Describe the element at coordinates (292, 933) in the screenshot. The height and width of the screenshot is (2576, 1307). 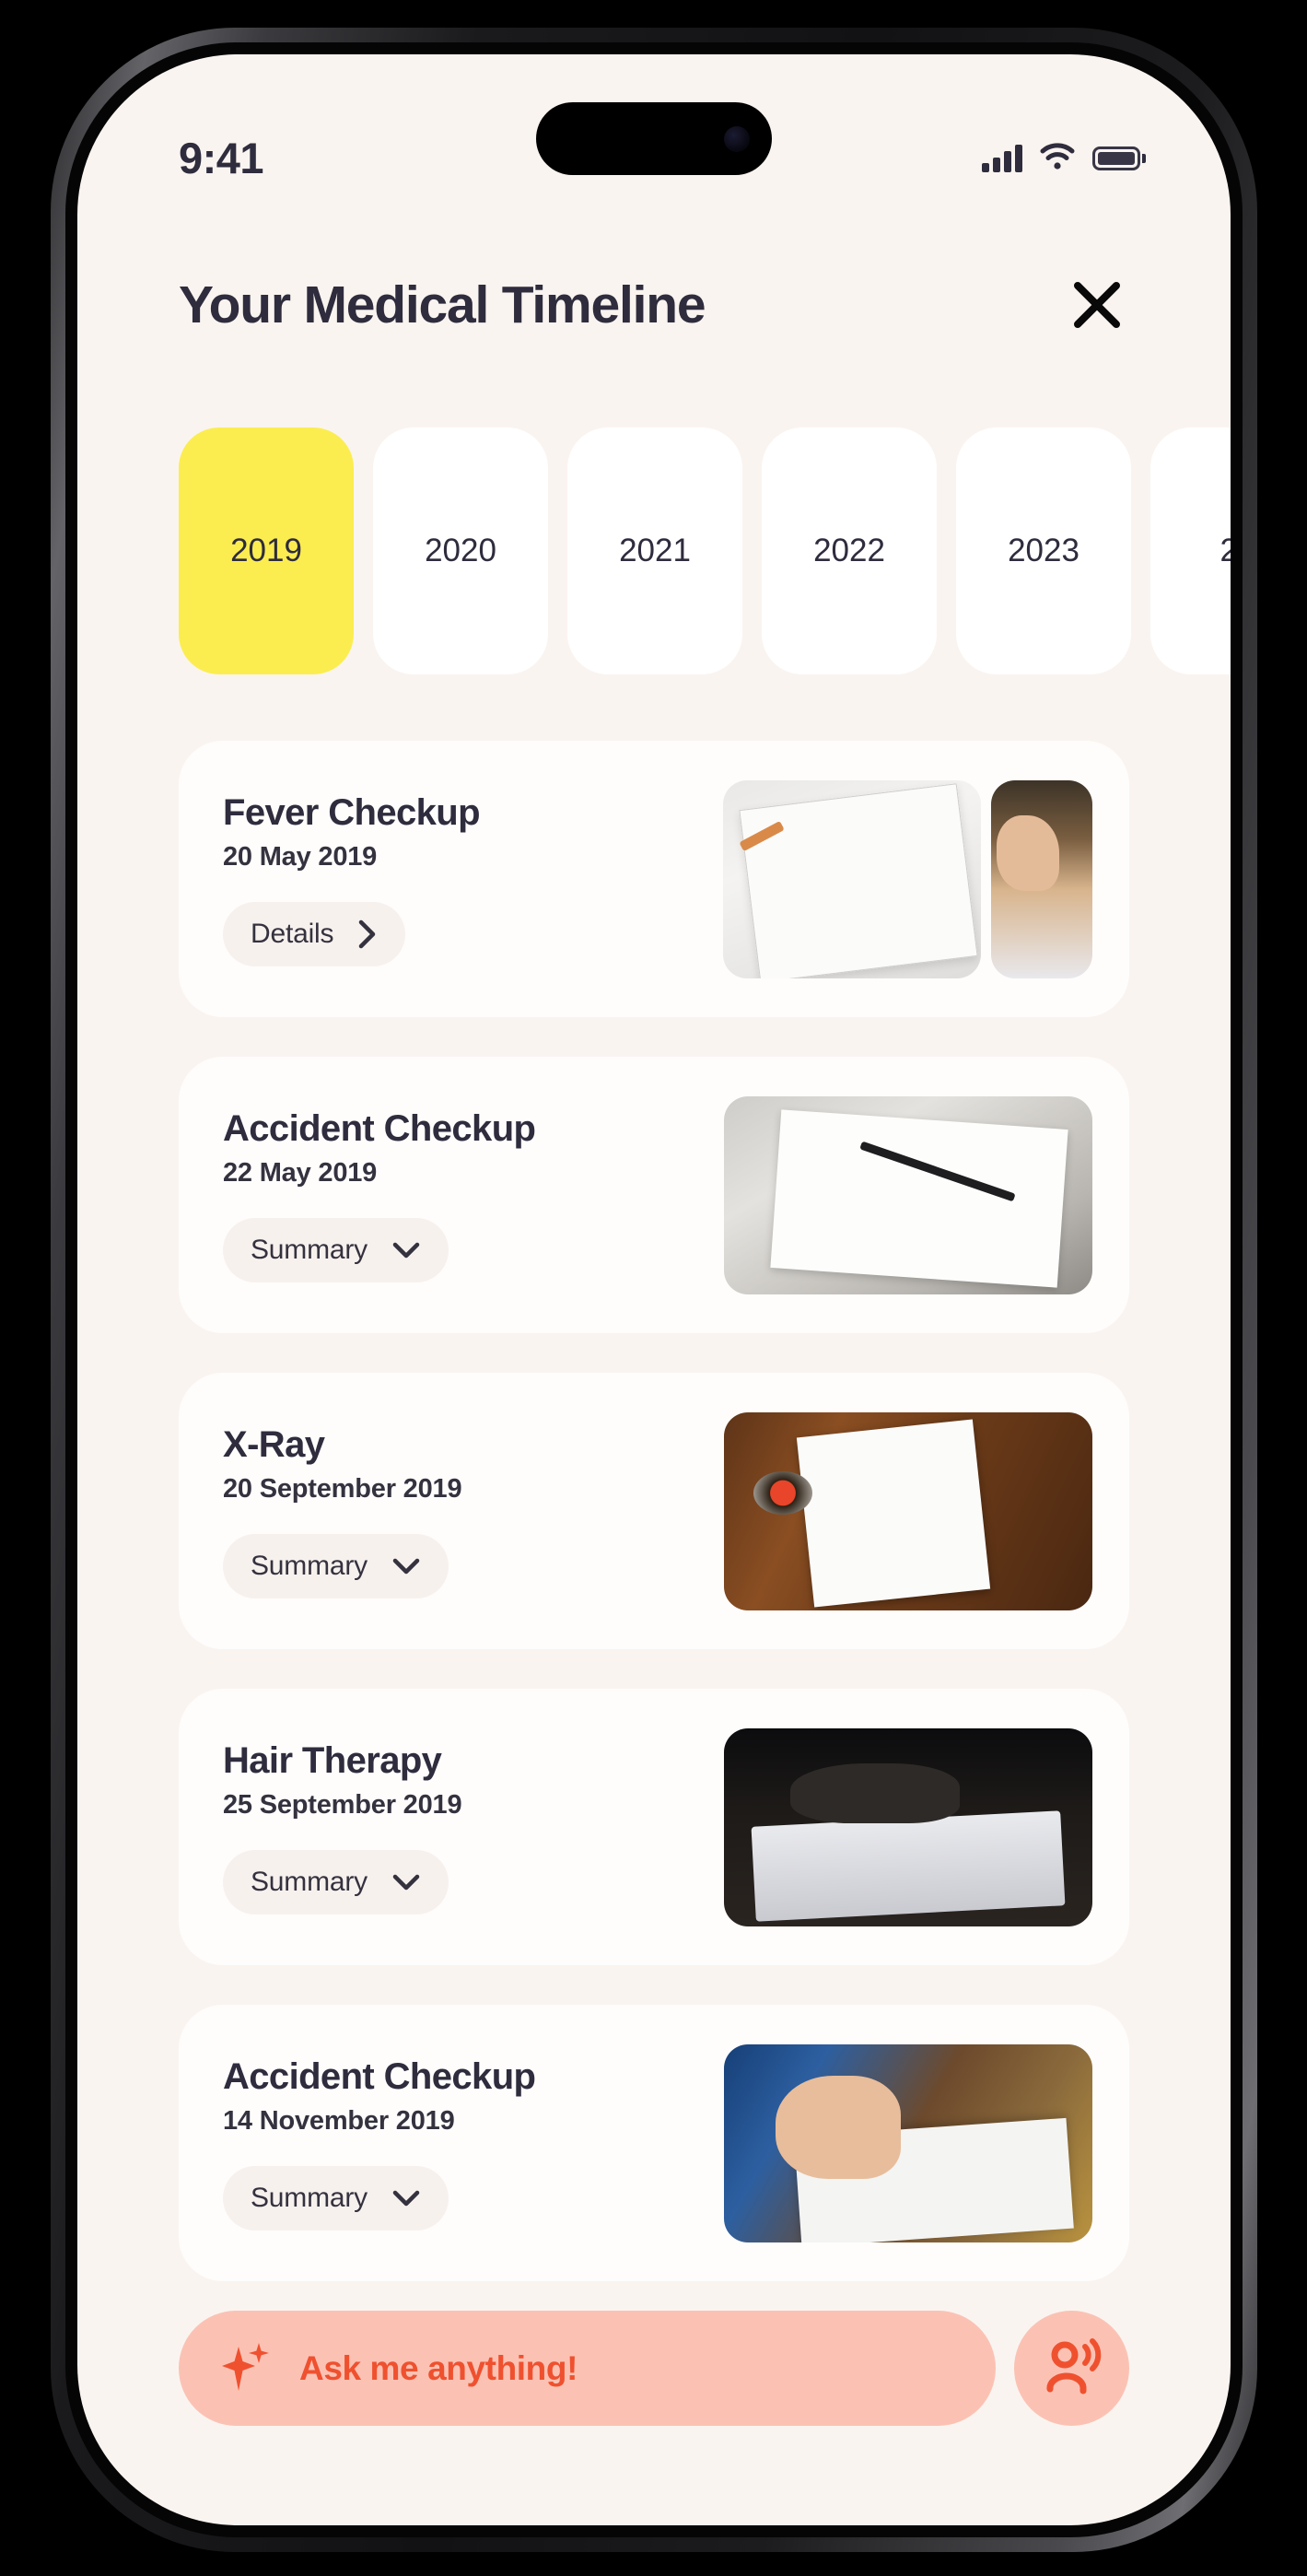
I see `details-button-label: Details` at that location.